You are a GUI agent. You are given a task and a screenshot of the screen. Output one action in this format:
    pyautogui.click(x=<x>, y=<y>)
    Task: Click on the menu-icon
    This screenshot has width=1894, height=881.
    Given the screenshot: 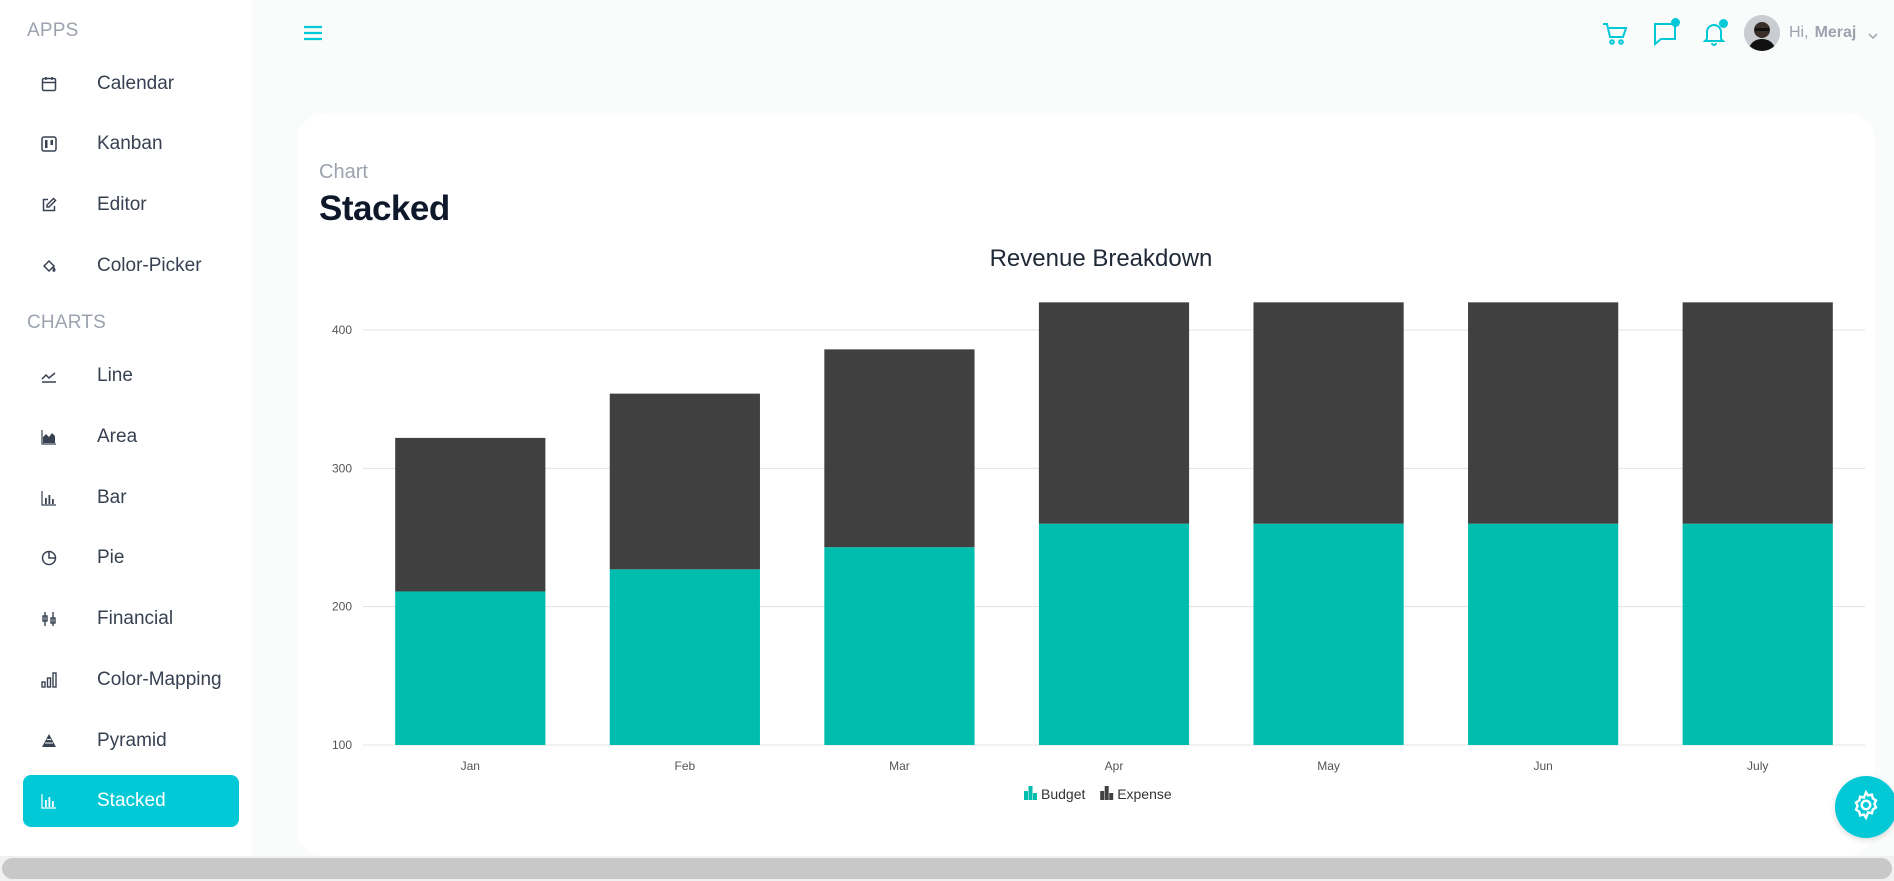 What is the action you would take?
    pyautogui.click(x=313, y=33)
    